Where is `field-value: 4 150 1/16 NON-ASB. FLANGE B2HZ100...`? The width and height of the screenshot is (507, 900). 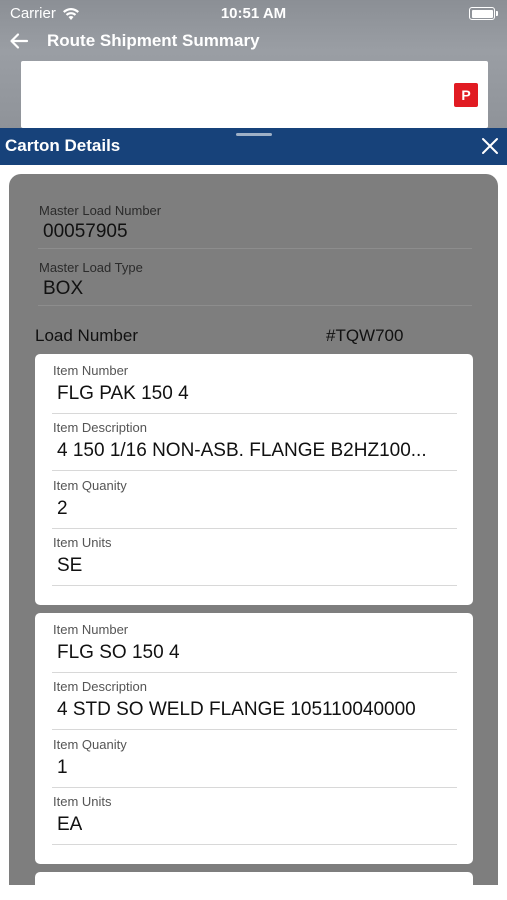
field-value: 4 150 1/16 NON-ASB. FLANGE B2HZ100... is located at coordinates (242, 450).